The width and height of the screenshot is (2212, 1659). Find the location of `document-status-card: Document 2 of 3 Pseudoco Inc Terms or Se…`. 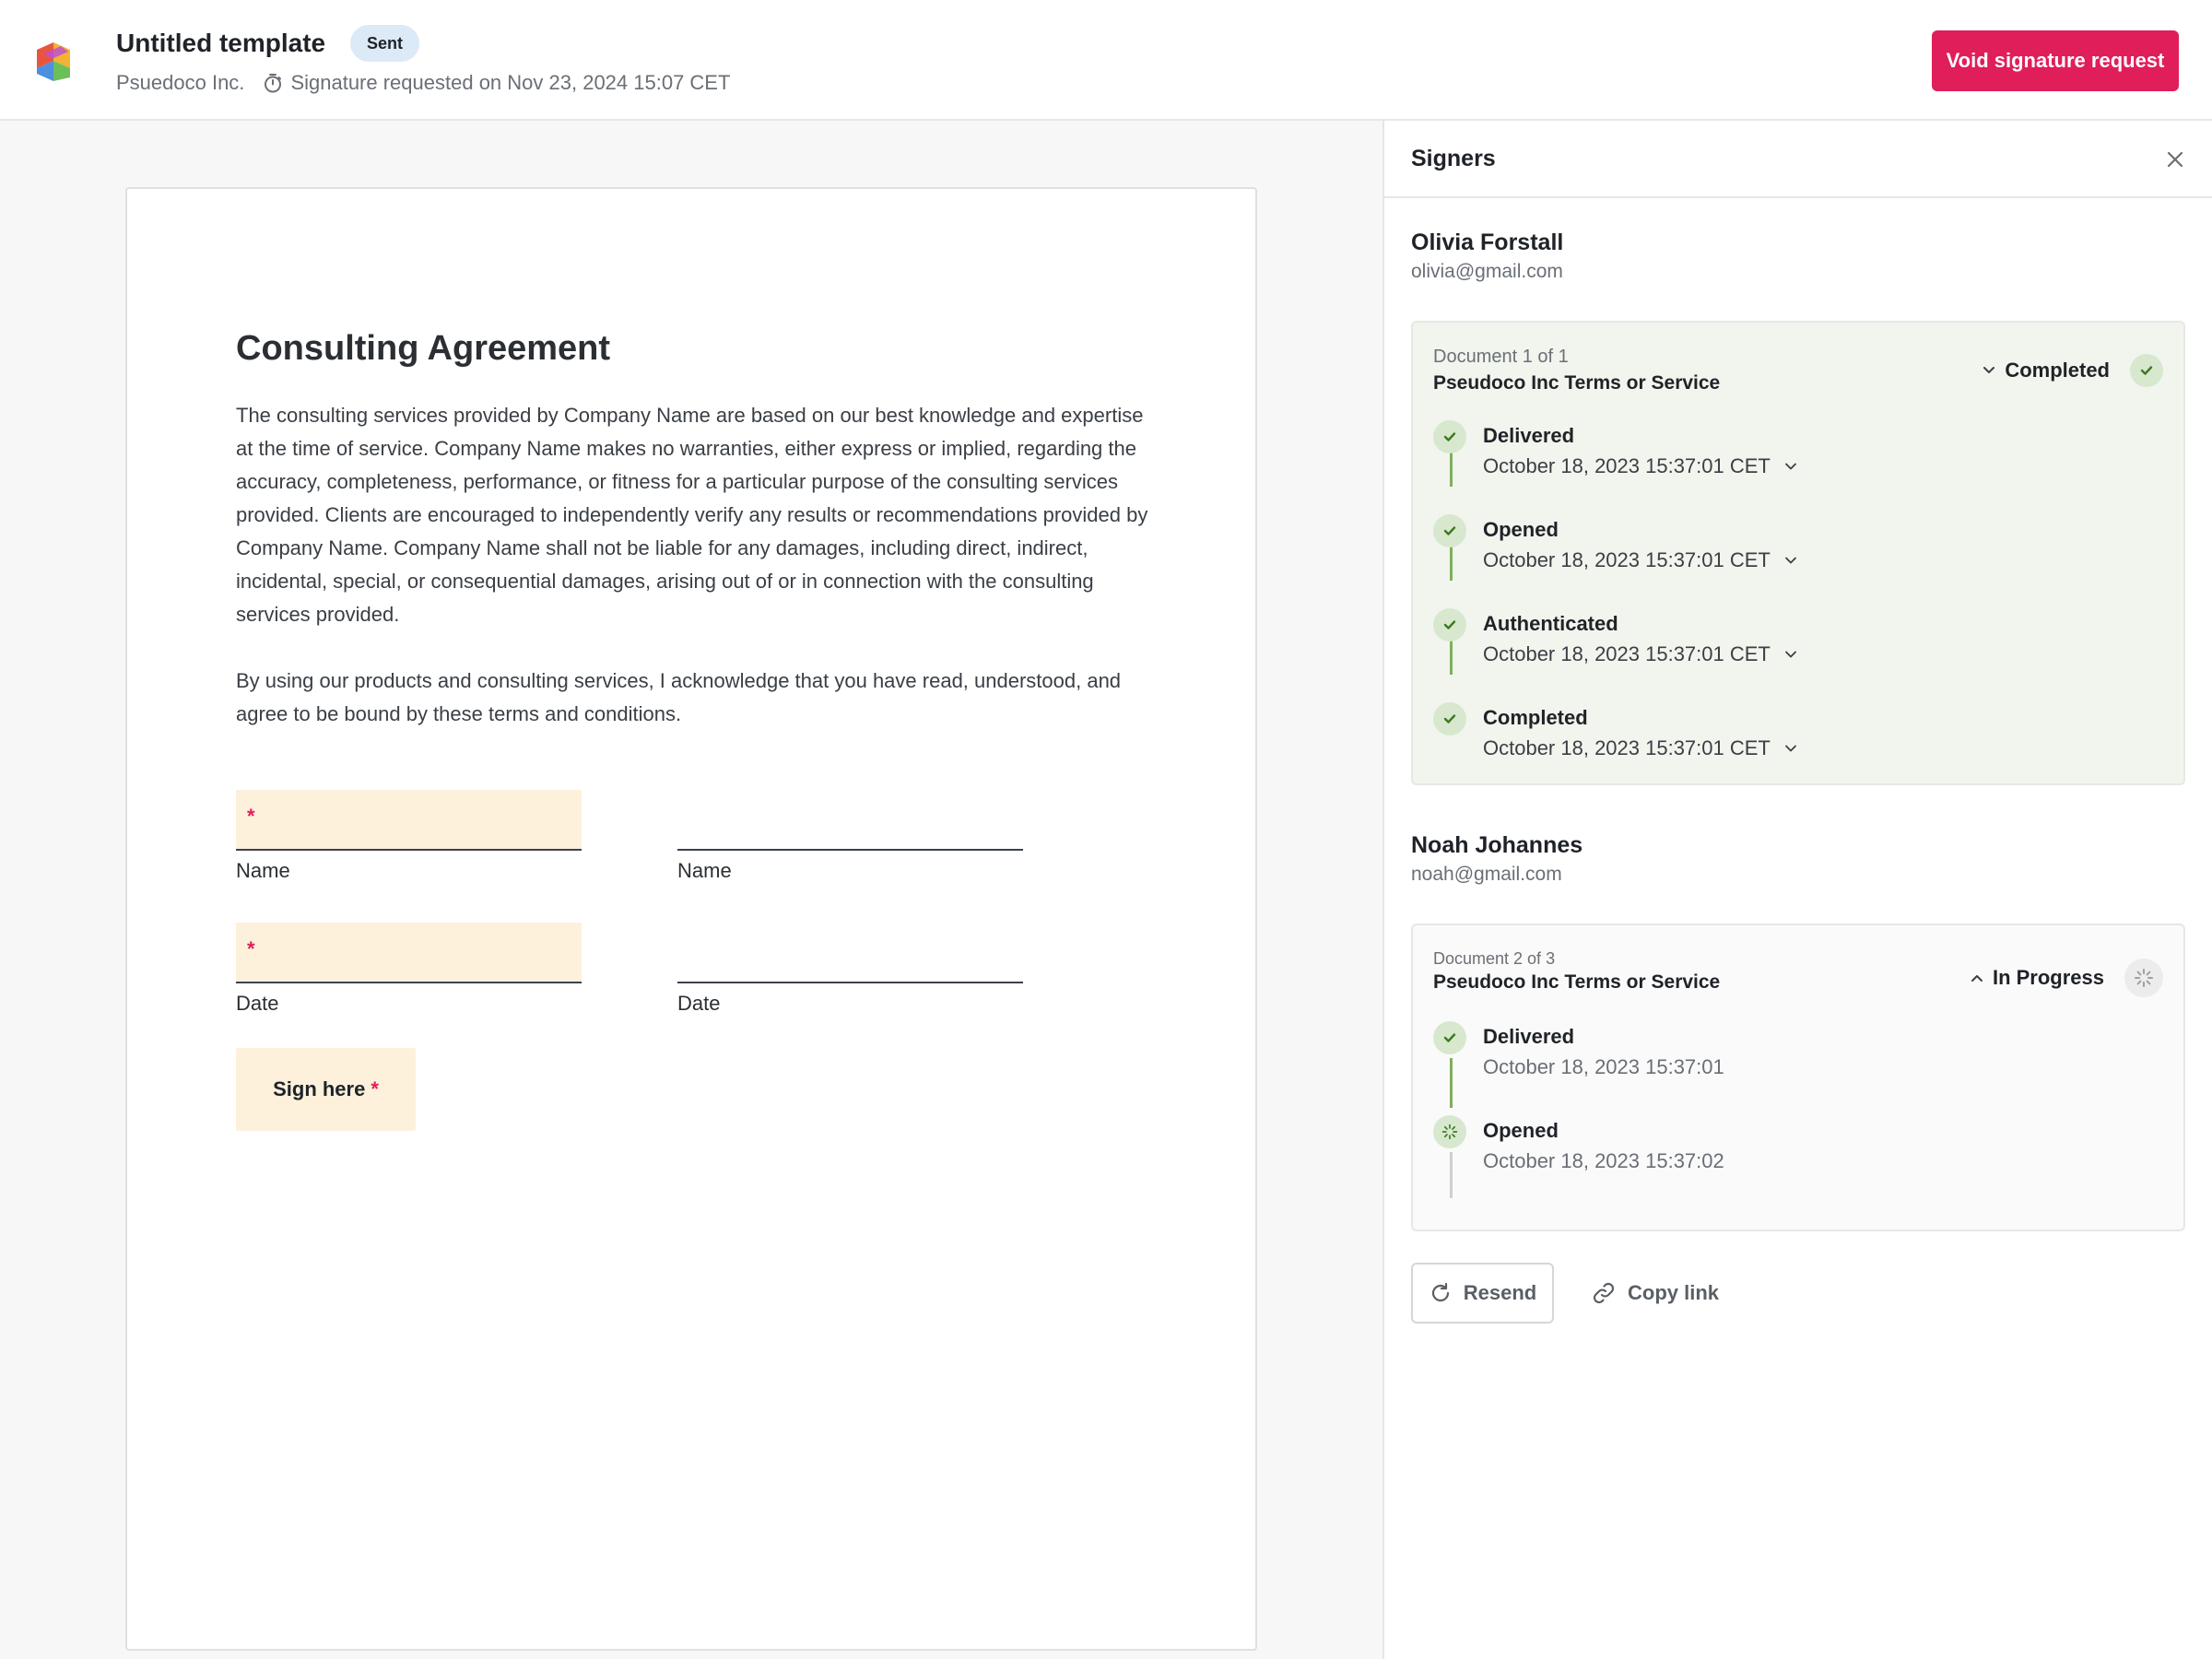

document-status-card: Document 2 of 3 Pseudoco Inc Terms or Se… is located at coordinates (1798, 1077).